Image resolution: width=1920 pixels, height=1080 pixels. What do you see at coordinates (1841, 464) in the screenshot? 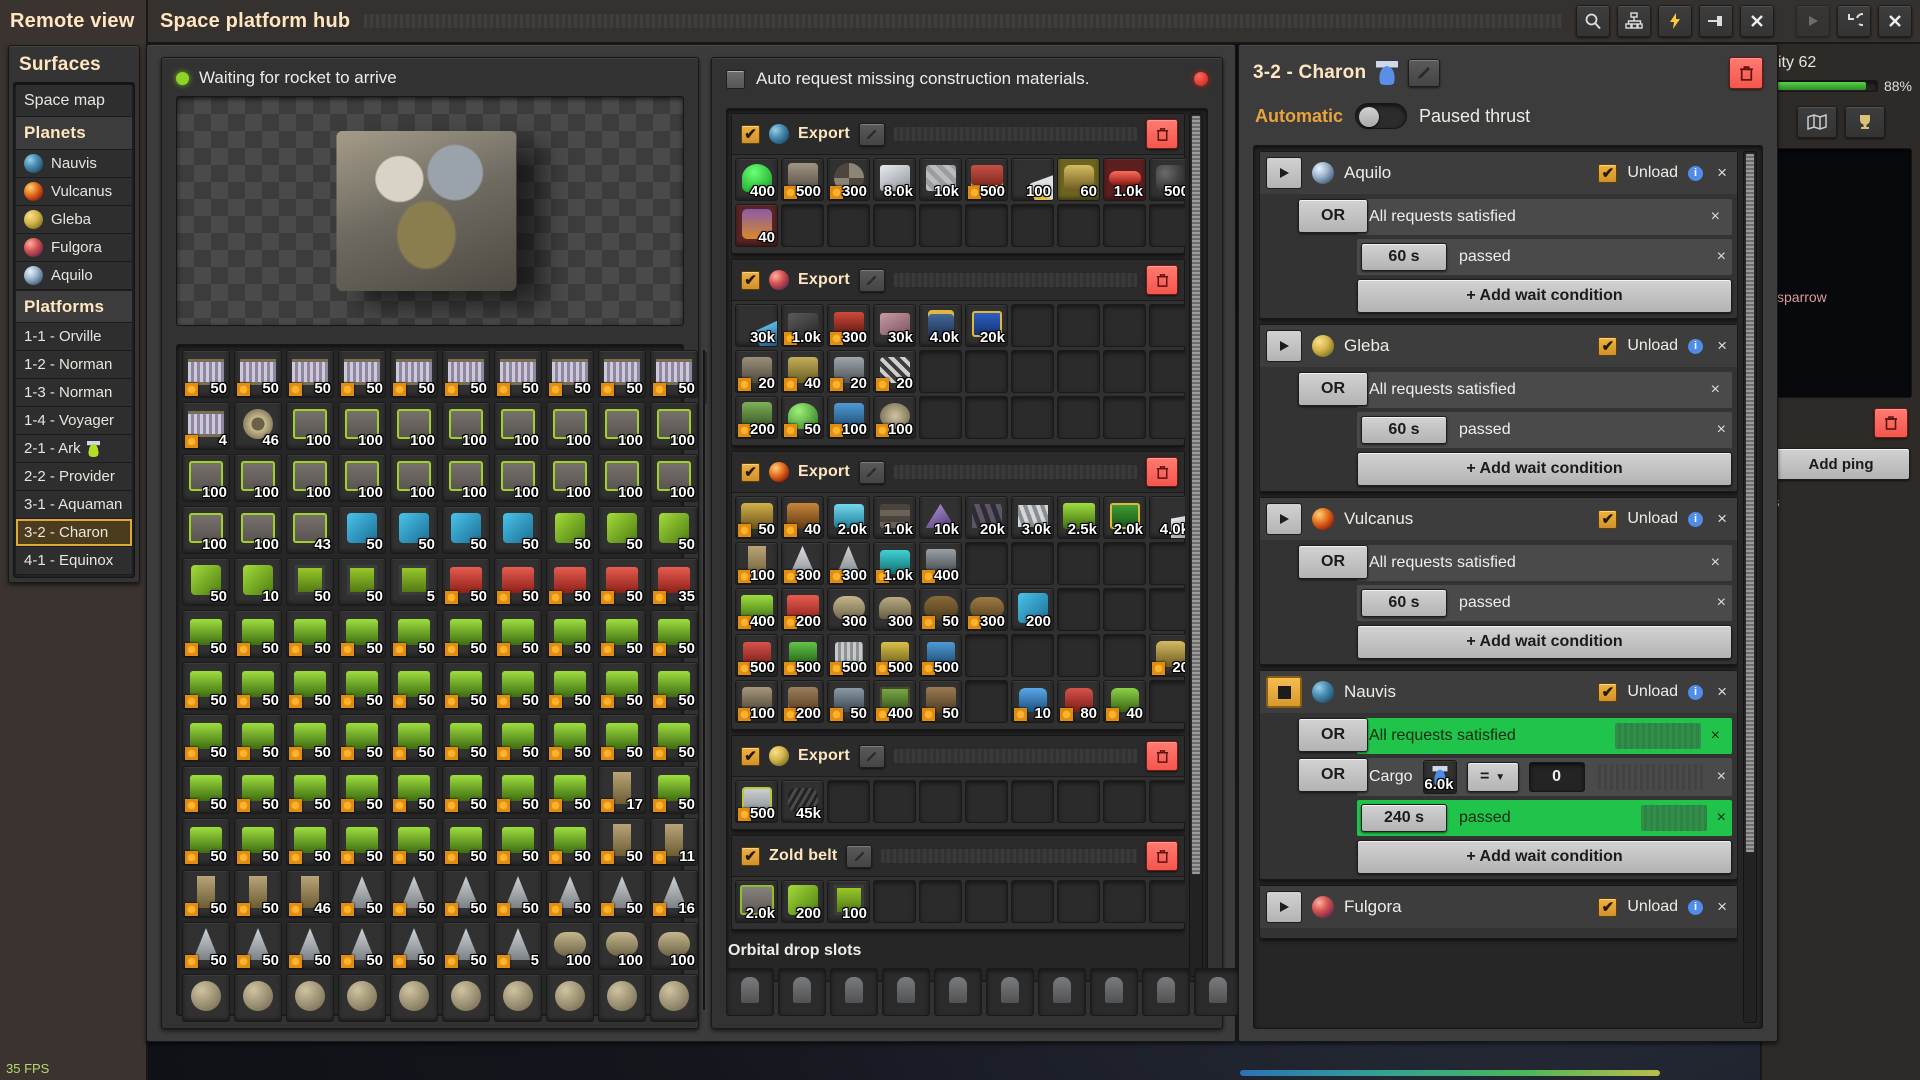
I see `add-ping-button: Add ping` at bounding box center [1841, 464].